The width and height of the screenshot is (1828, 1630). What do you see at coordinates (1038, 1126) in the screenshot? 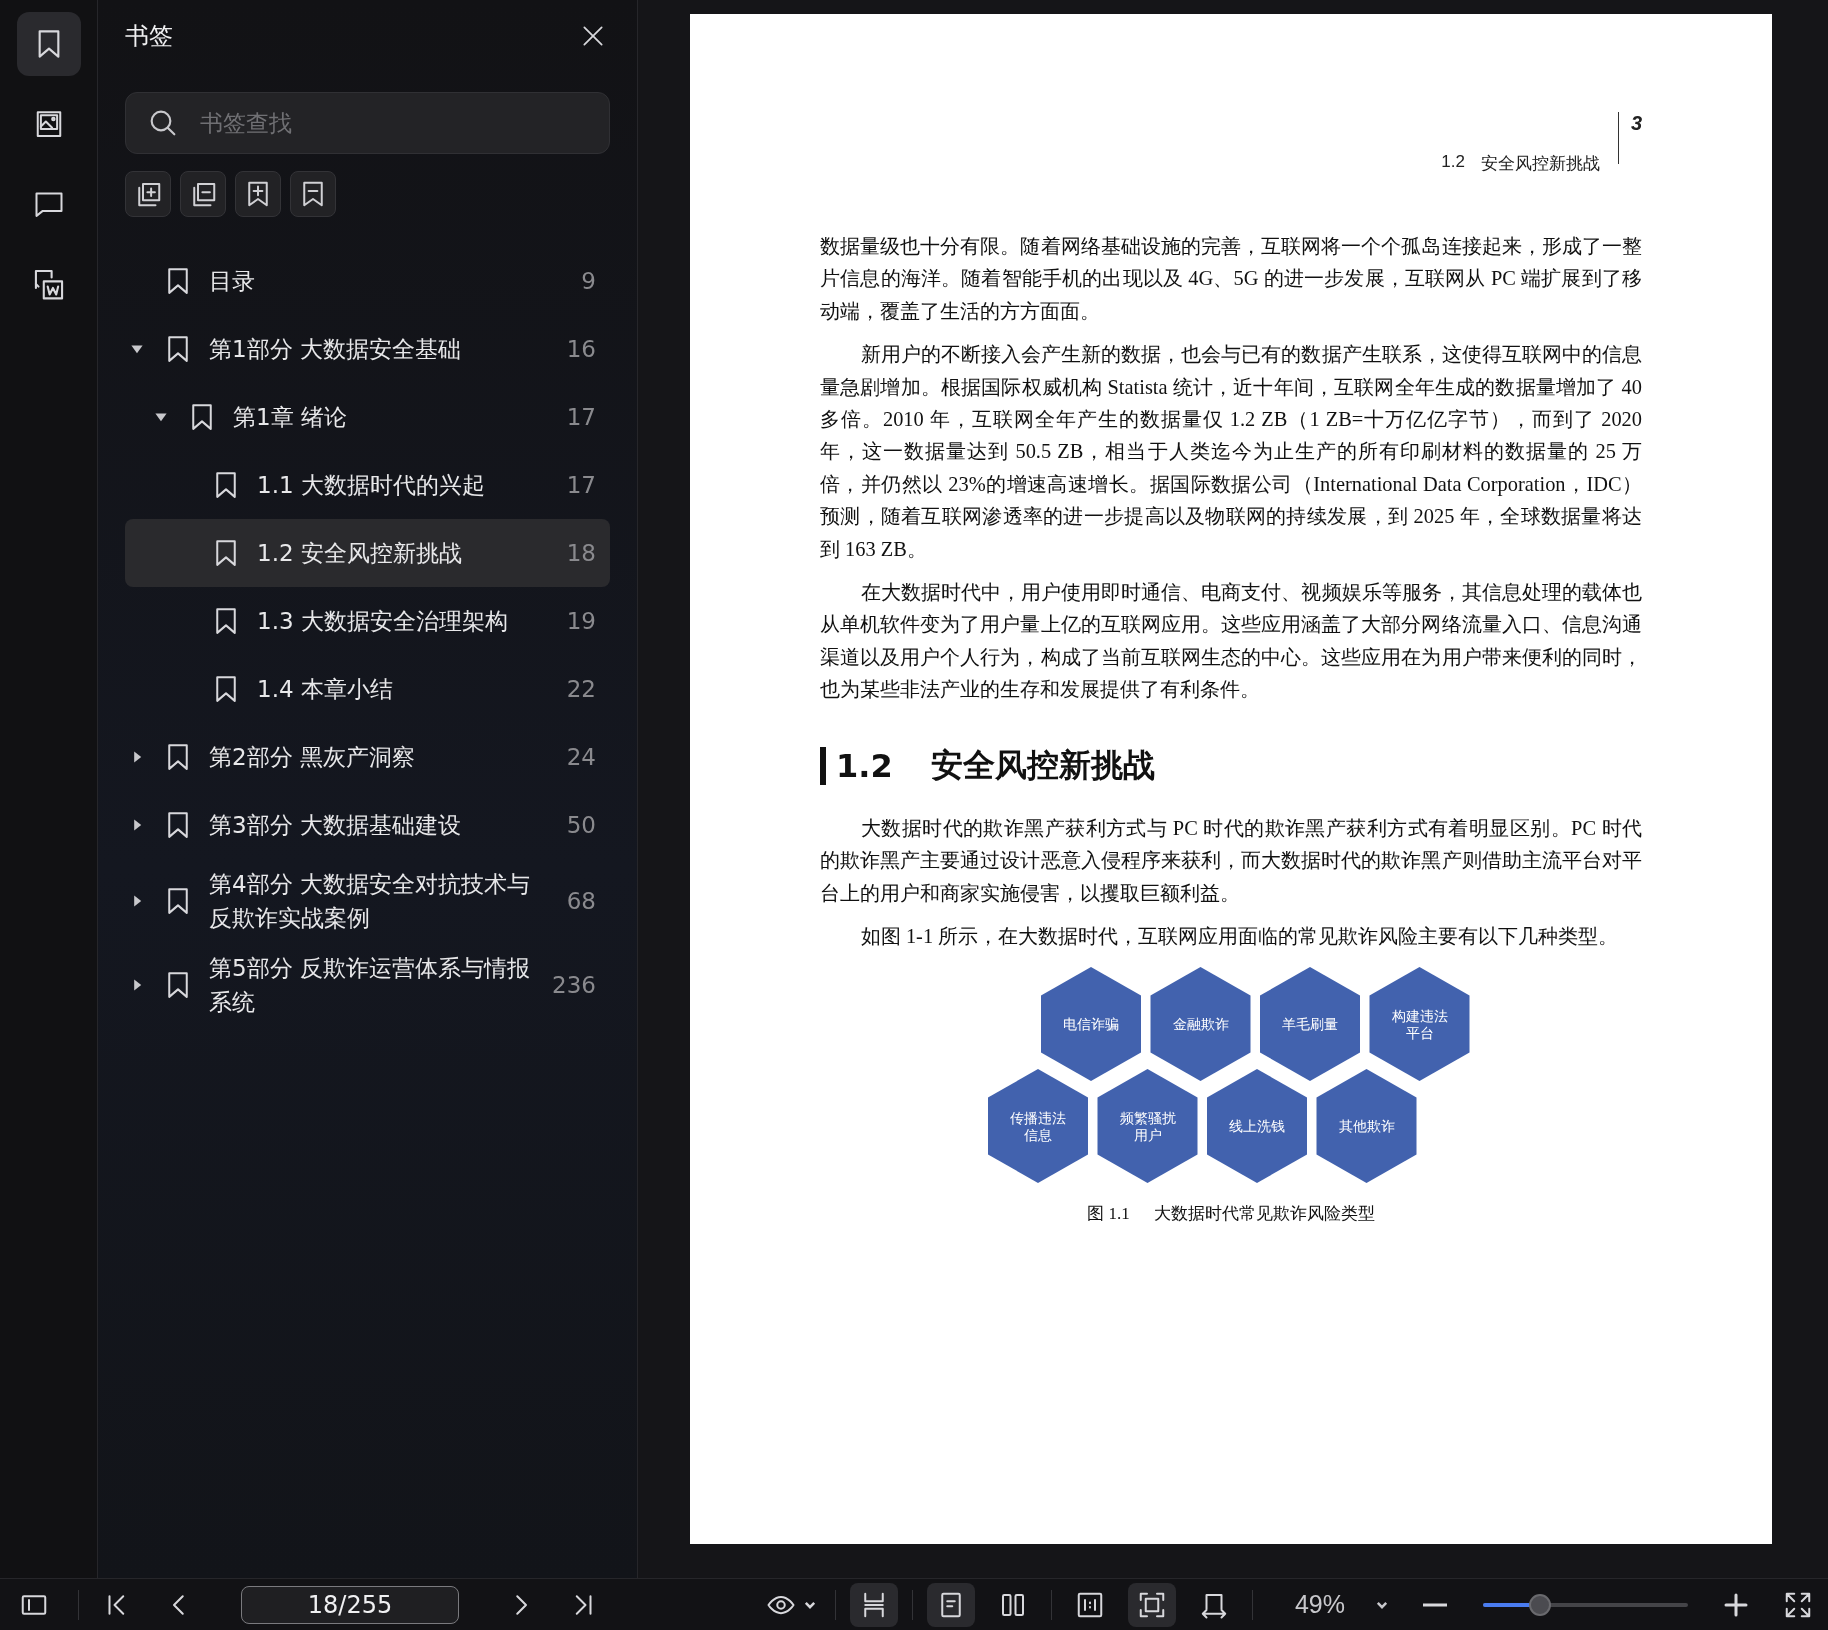
I see `hexagon-label: 传播违法 信息` at bounding box center [1038, 1126].